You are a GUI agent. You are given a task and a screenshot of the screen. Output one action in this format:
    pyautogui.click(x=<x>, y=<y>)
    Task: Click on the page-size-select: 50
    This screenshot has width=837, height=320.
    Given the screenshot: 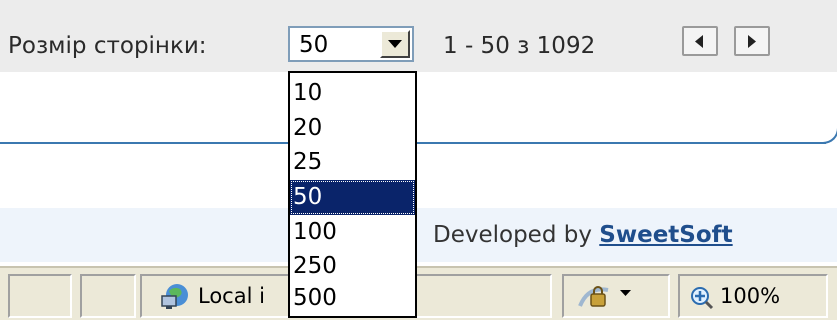 What is the action you would take?
    pyautogui.click(x=351, y=44)
    